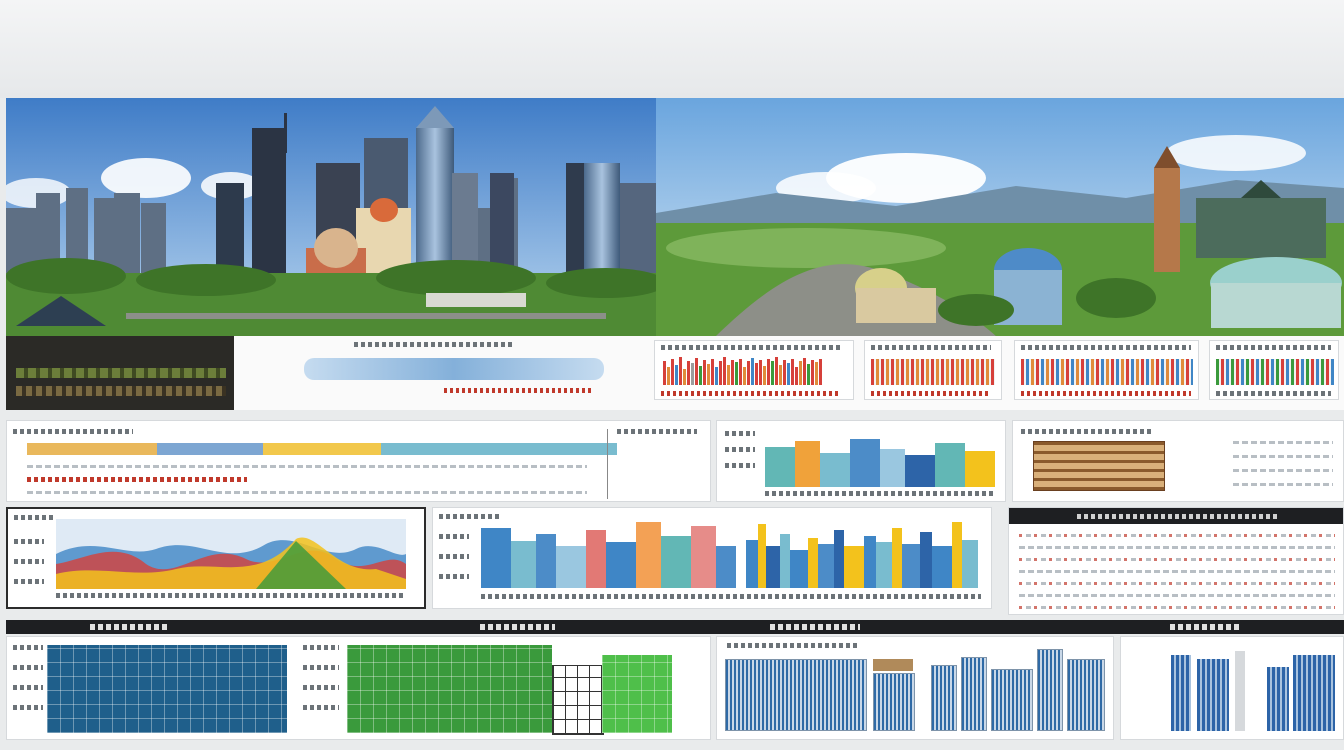  I want to click on building-card, so click(1178, 461).